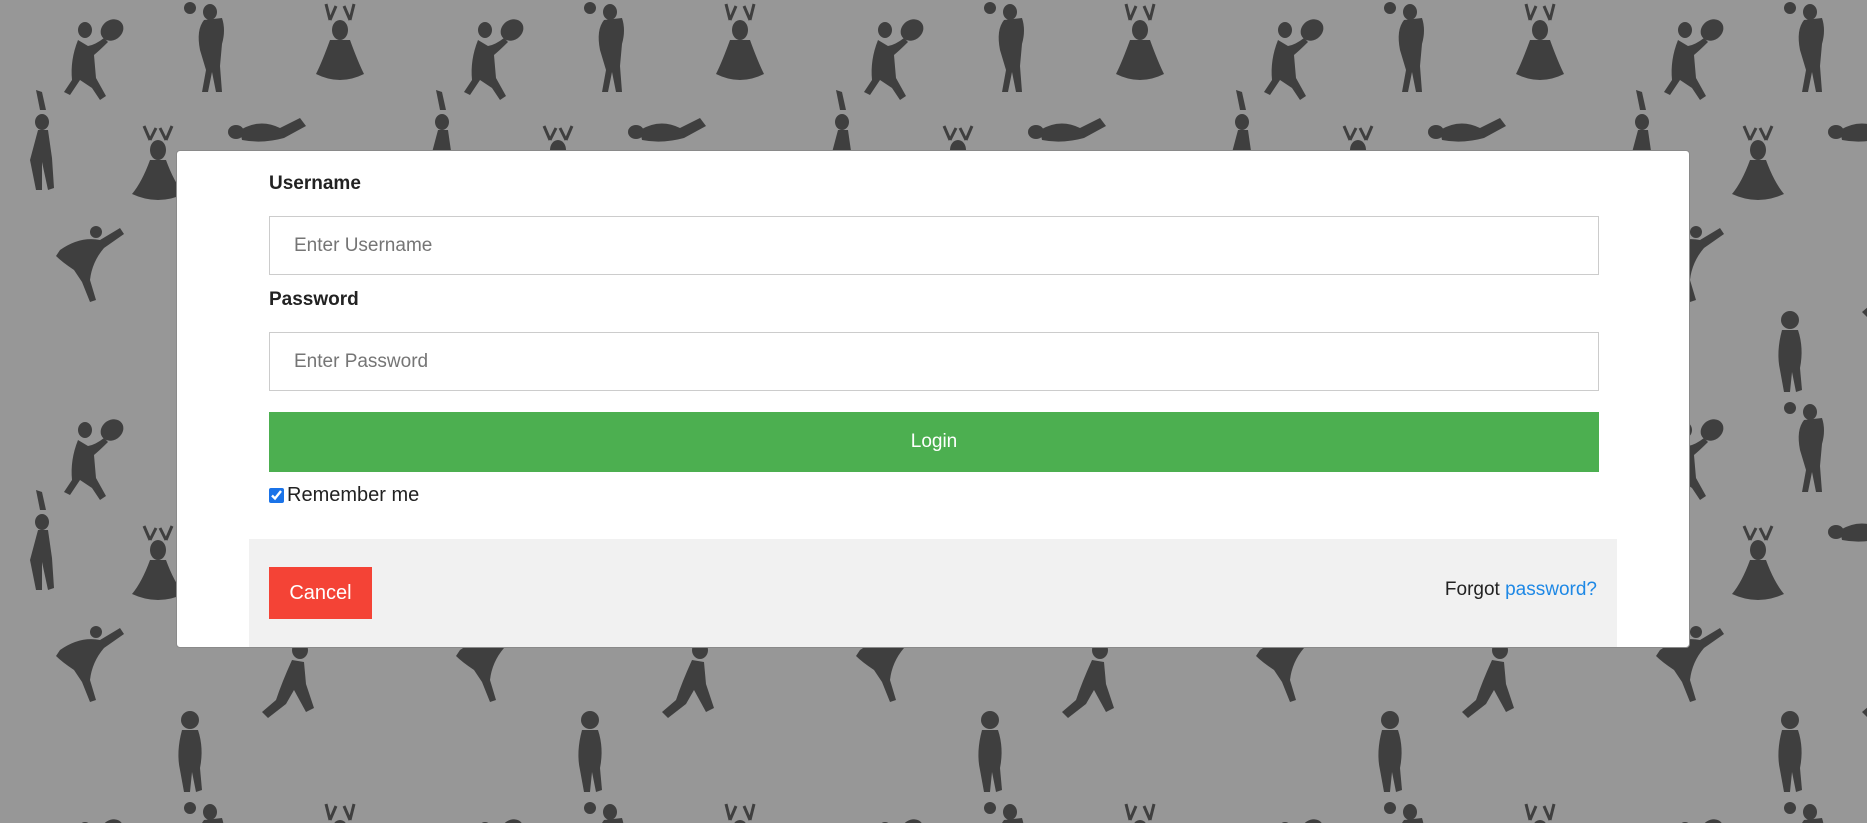  What do you see at coordinates (934, 442) in the screenshot?
I see `login-button: Login` at bounding box center [934, 442].